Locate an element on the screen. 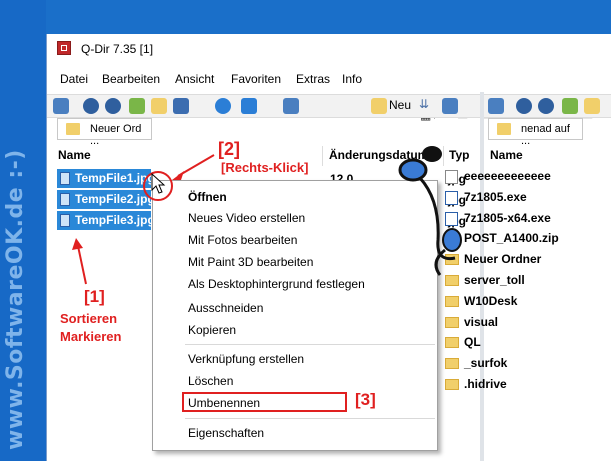 This screenshot has height=461, width=611. monkey-mascot-icon is located at coordinates (430, 211).